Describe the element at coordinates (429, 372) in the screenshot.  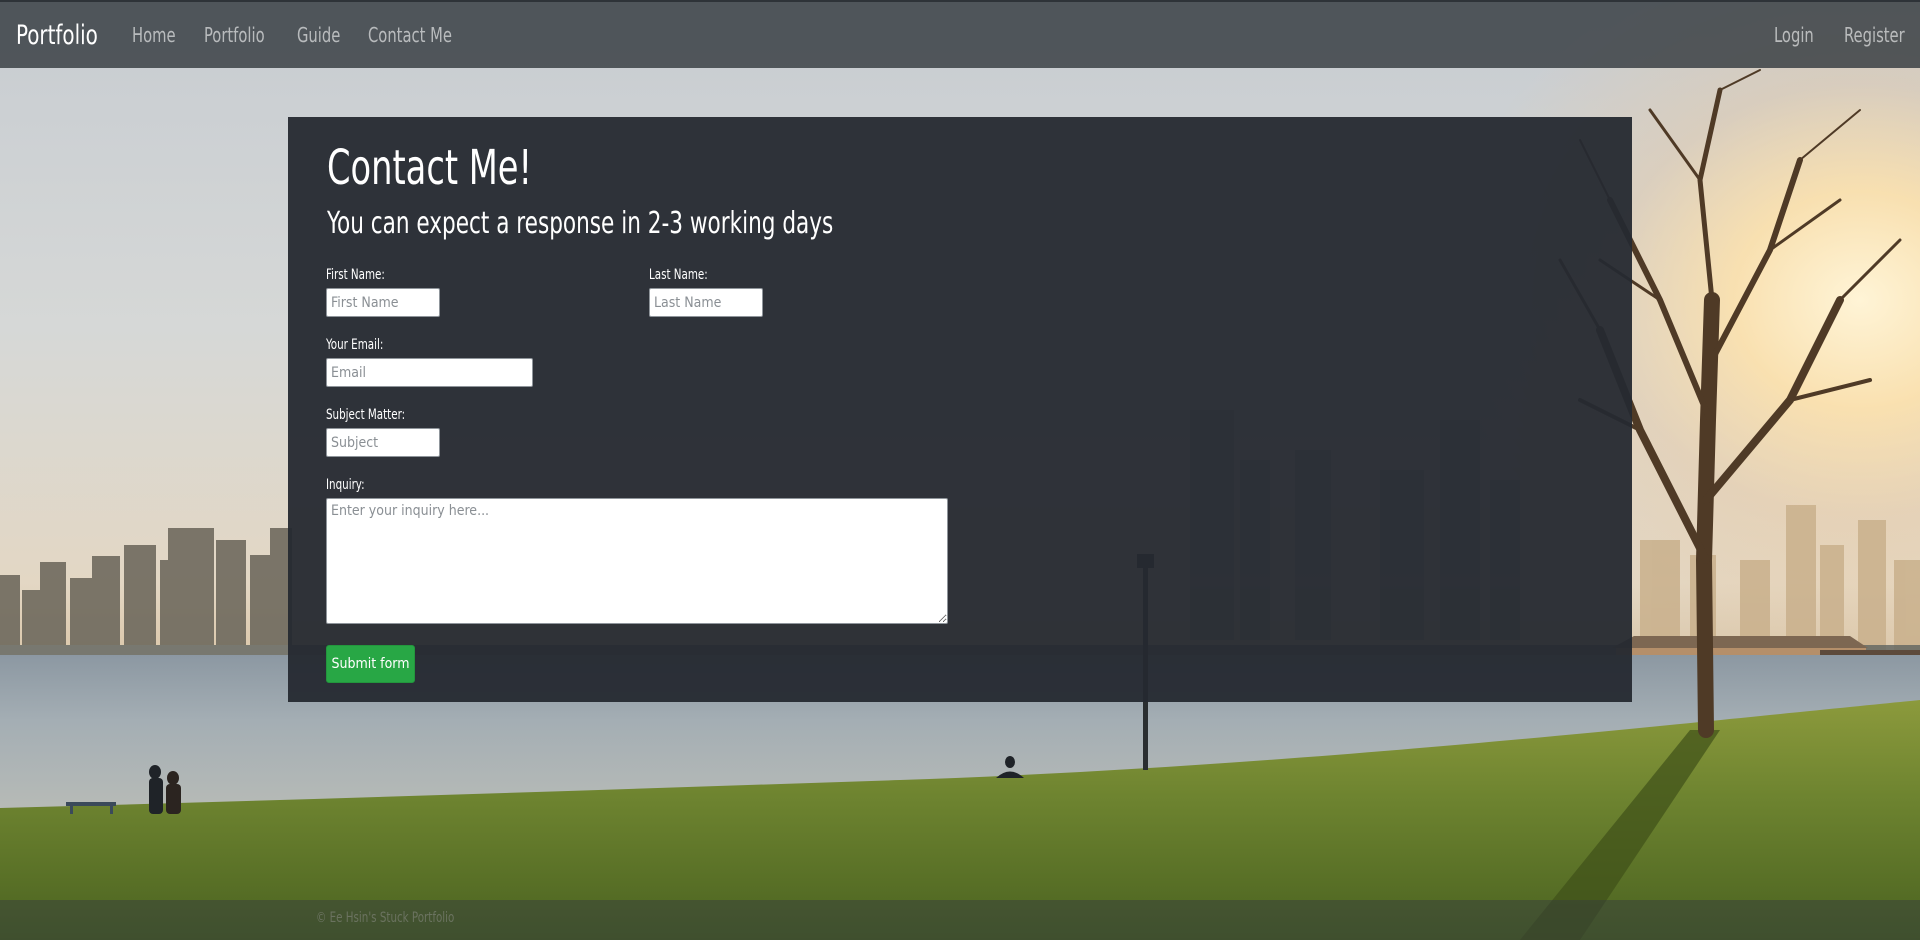
I see `email-input` at that location.